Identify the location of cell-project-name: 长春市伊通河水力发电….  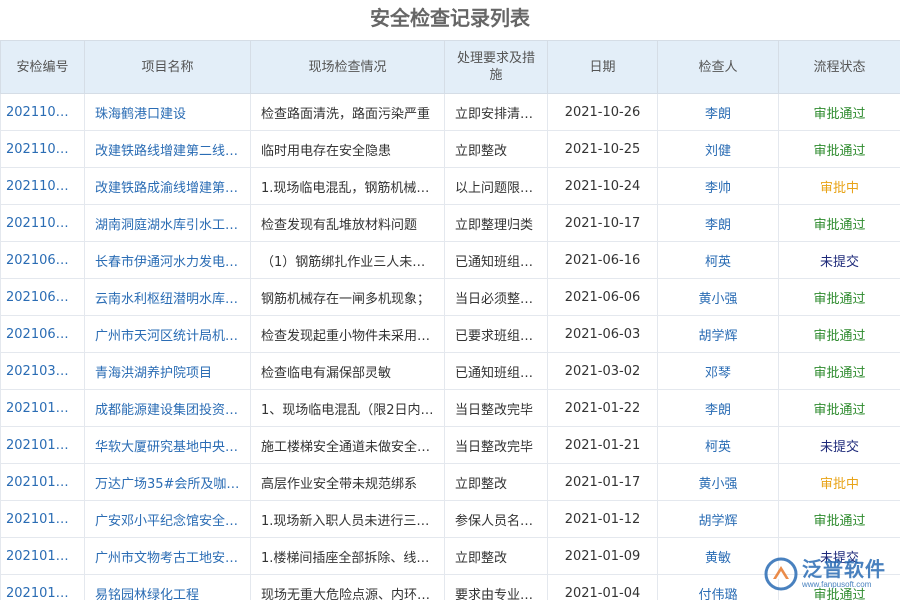
(167, 260).